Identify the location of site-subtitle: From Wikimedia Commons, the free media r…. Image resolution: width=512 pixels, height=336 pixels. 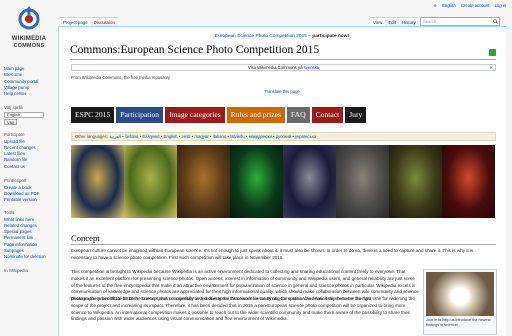
(121, 77).